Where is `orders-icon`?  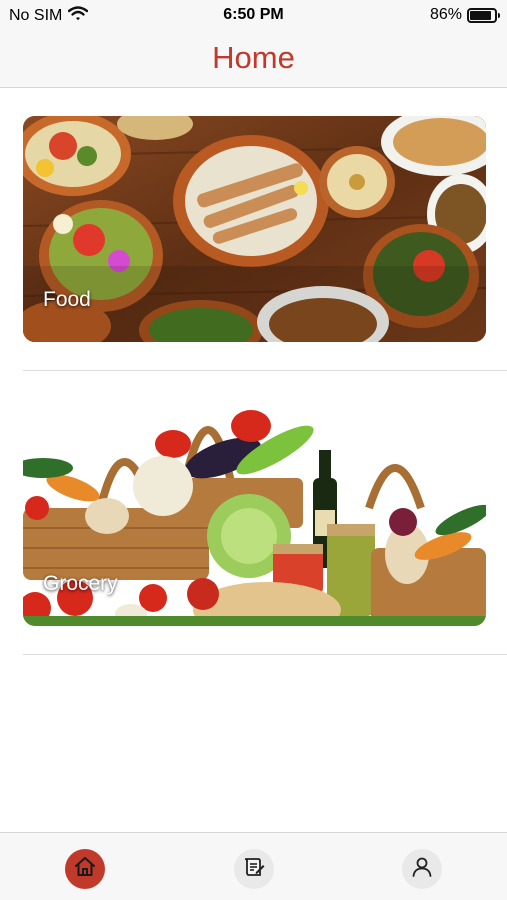
orders-icon is located at coordinates (254, 869).